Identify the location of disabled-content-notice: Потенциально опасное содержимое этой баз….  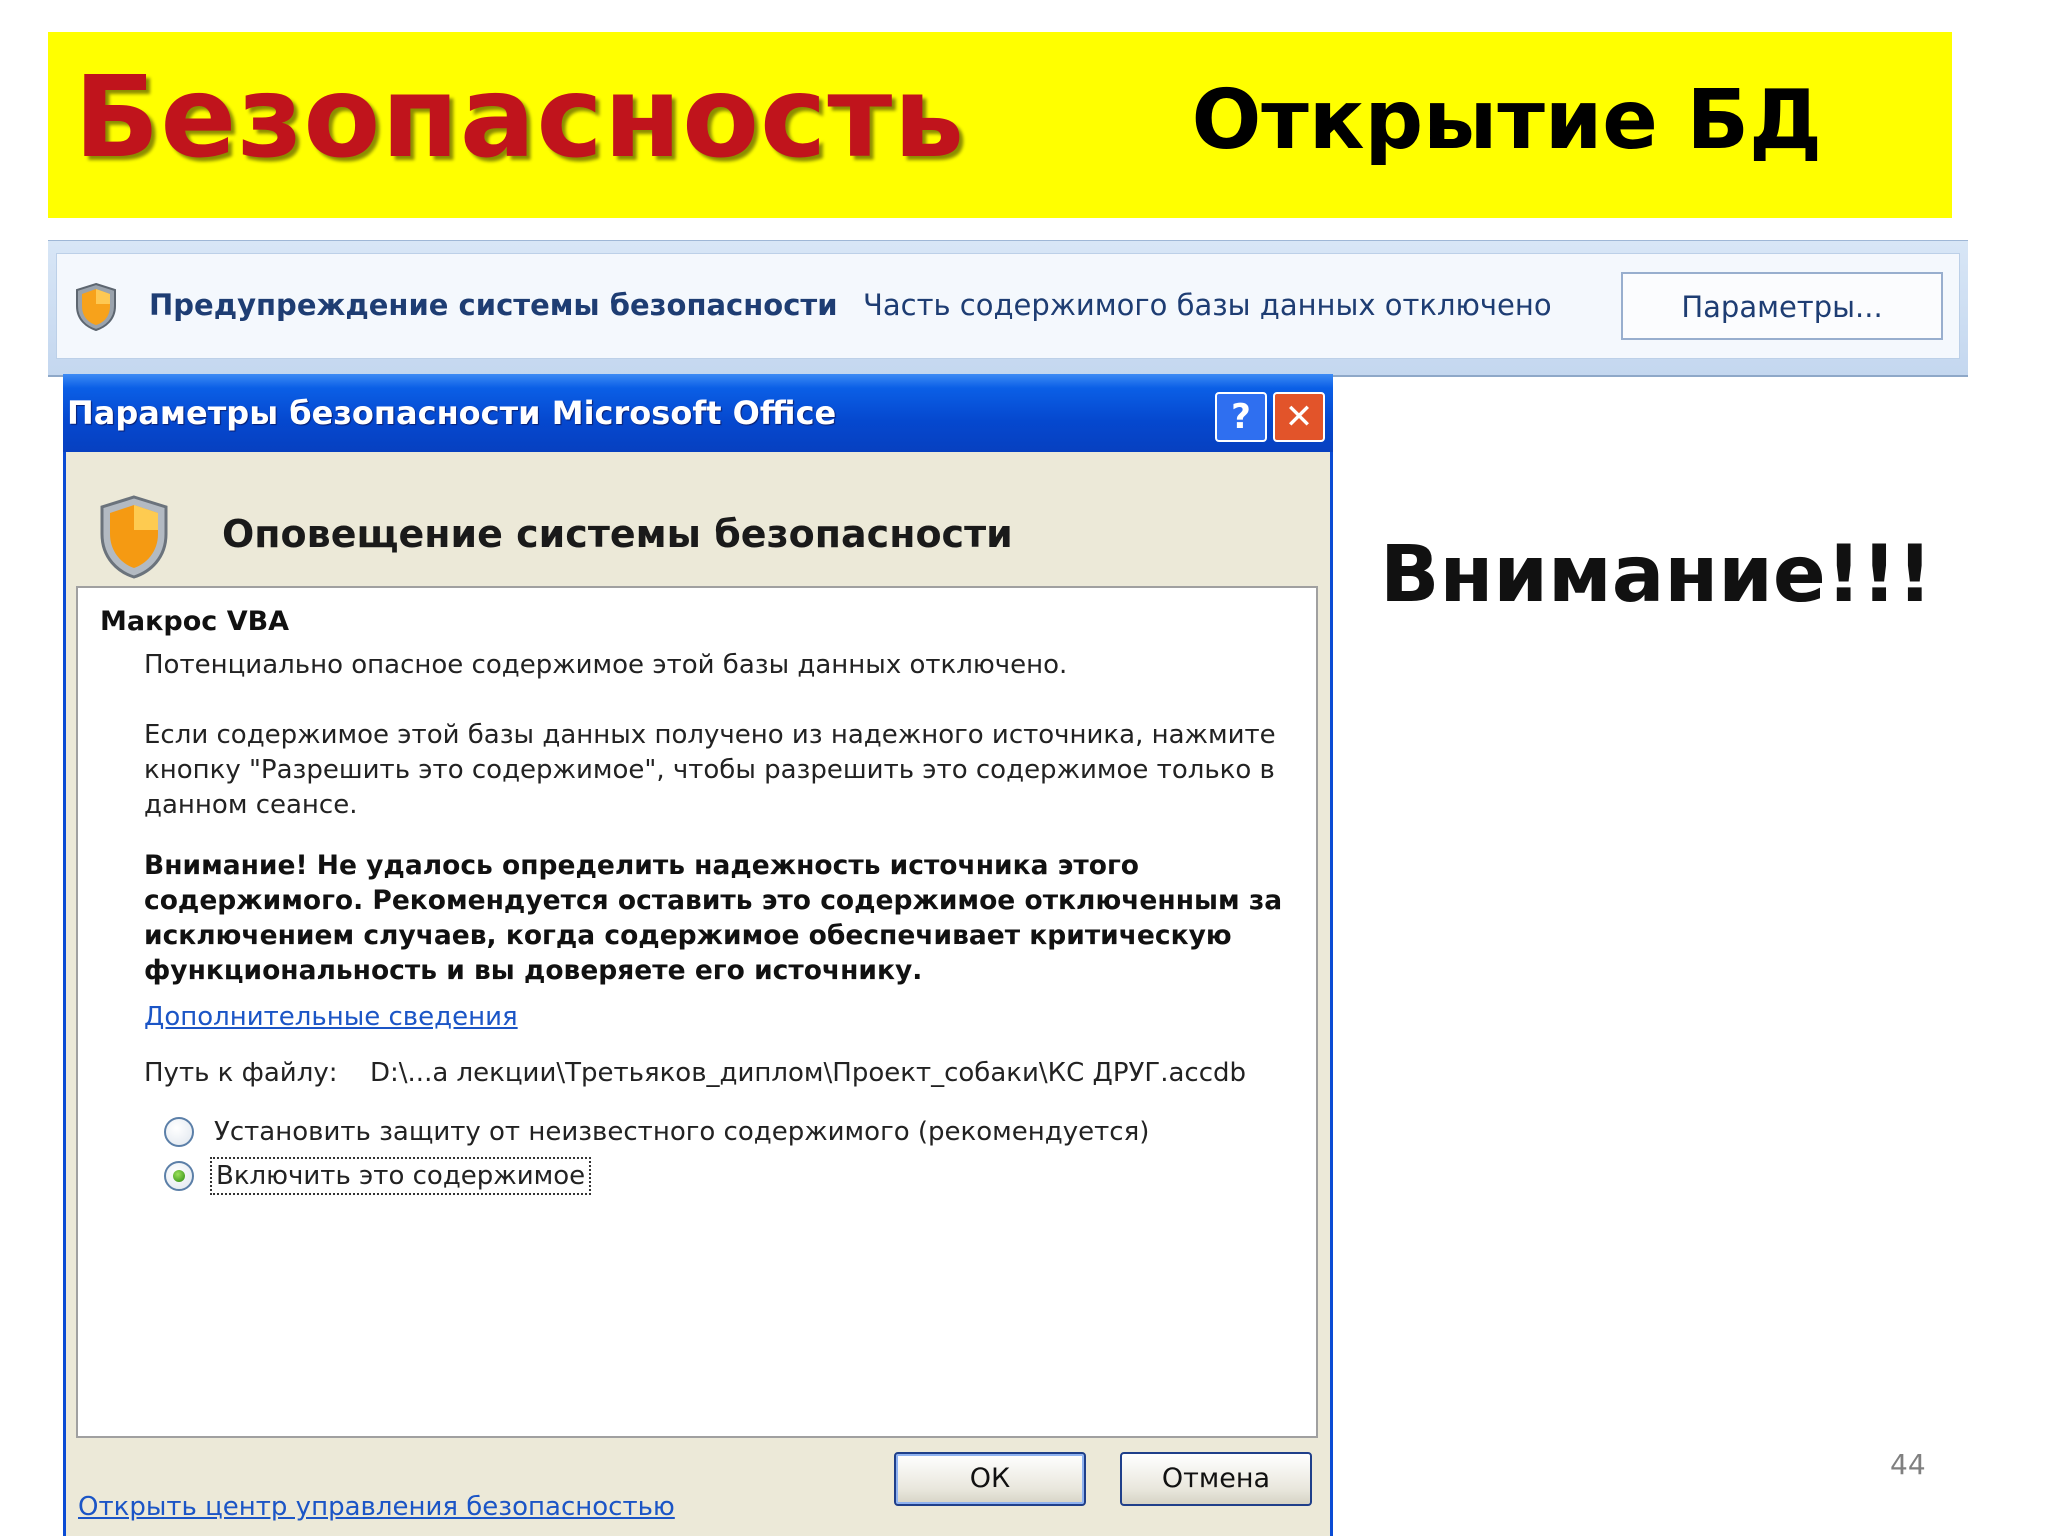
(606, 665).